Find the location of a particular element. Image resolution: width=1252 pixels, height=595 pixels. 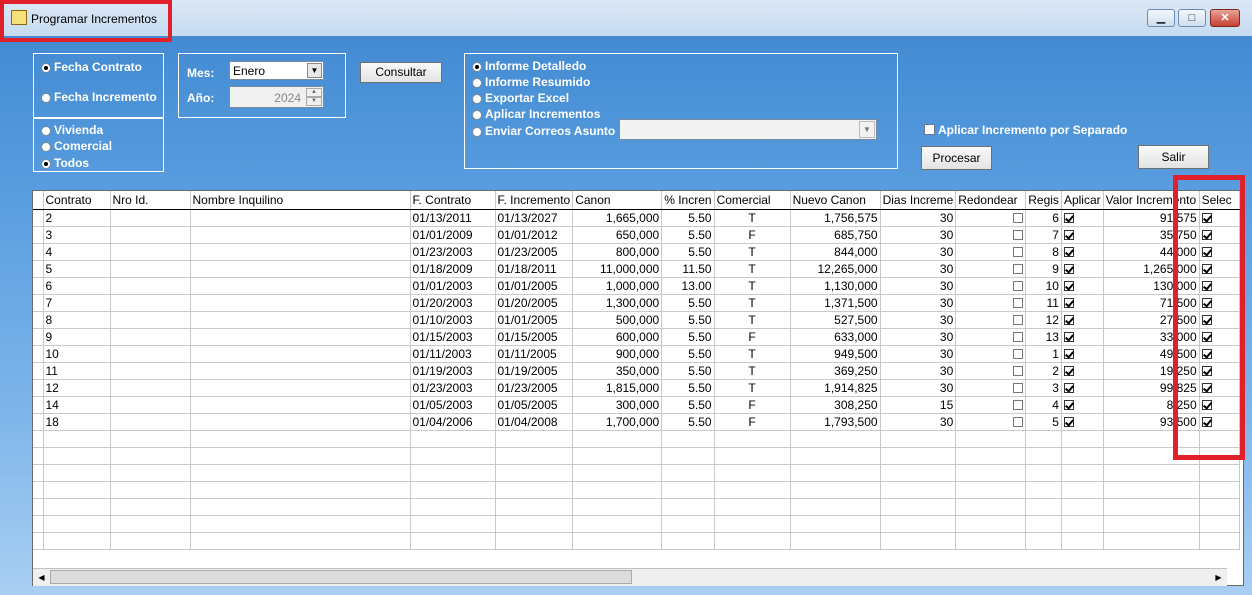

informe-resumido-radio is located at coordinates (477, 83).